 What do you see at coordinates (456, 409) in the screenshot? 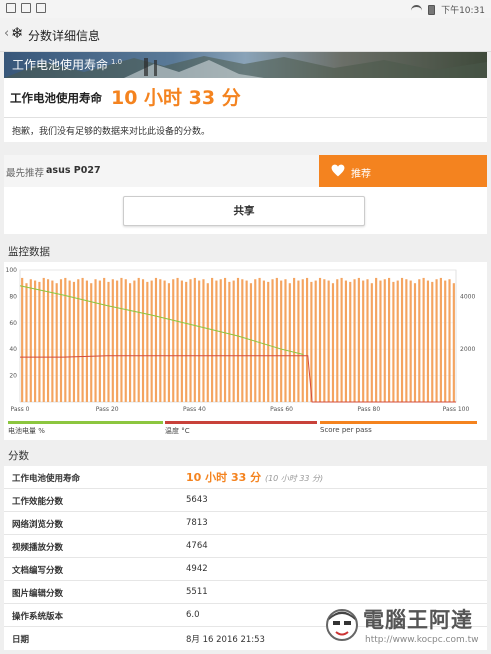
I see `x-tick-label: Pass 100` at bounding box center [456, 409].